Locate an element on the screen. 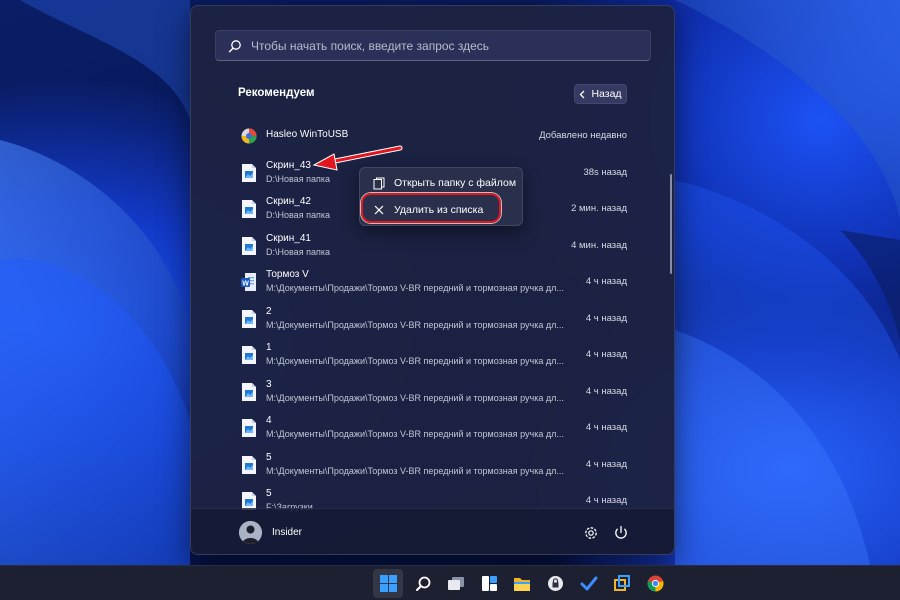 Image resolution: width=900 pixels, height=600 pixels. item-name: Hasleo WinToUSB is located at coordinates (307, 134).